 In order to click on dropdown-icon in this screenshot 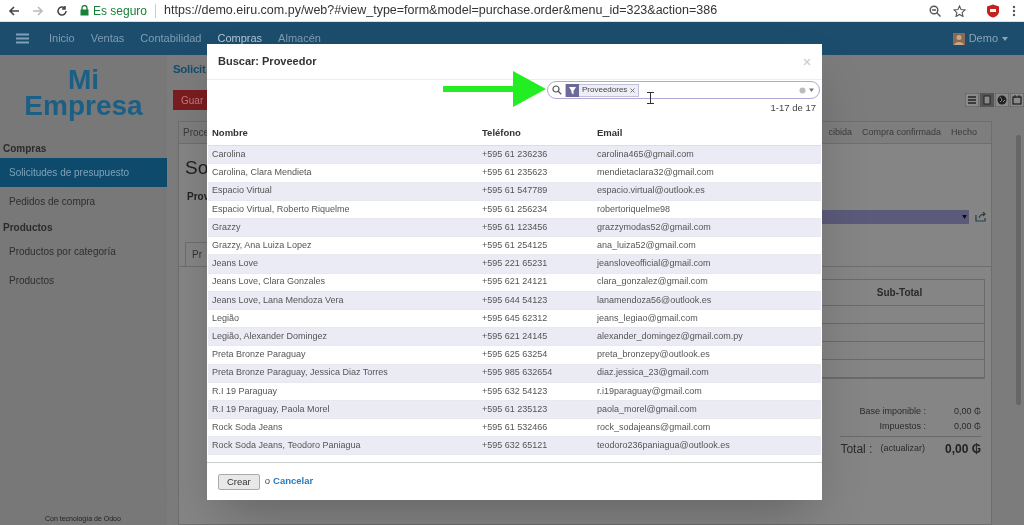, I will do `click(807, 90)`.